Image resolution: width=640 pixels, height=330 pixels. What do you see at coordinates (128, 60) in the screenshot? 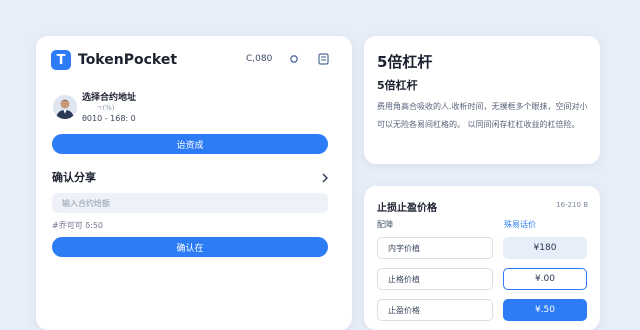
I see `brand-name: TokenPocket` at bounding box center [128, 60].